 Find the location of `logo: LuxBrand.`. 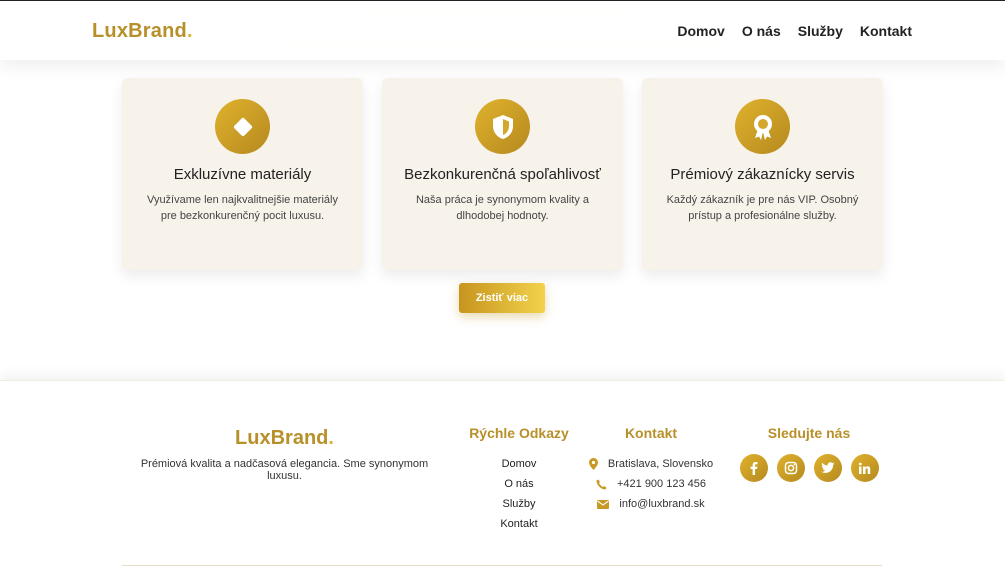

logo: LuxBrand. is located at coordinates (142, 31).